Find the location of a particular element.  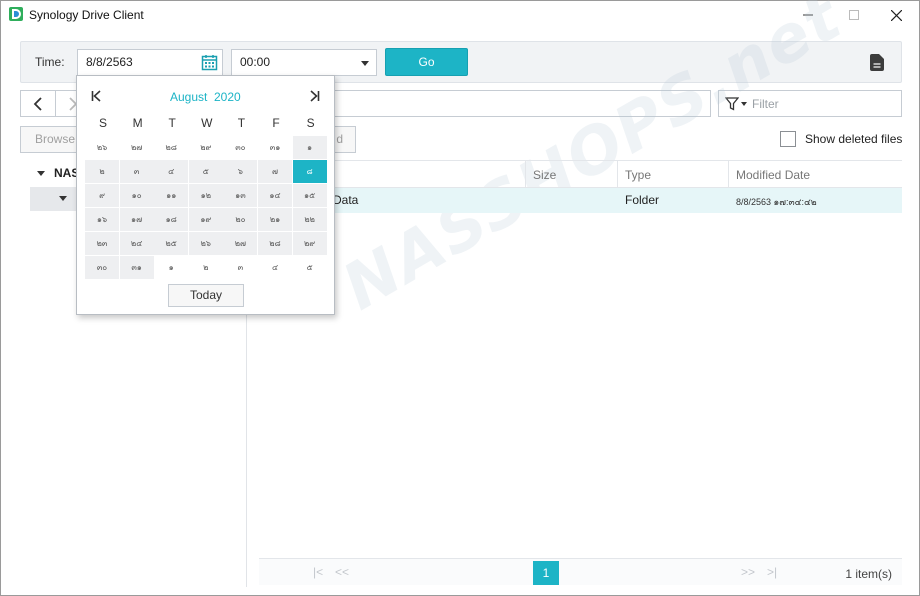

calendar-day: ๑๙ is located at coordinates (205, 219).